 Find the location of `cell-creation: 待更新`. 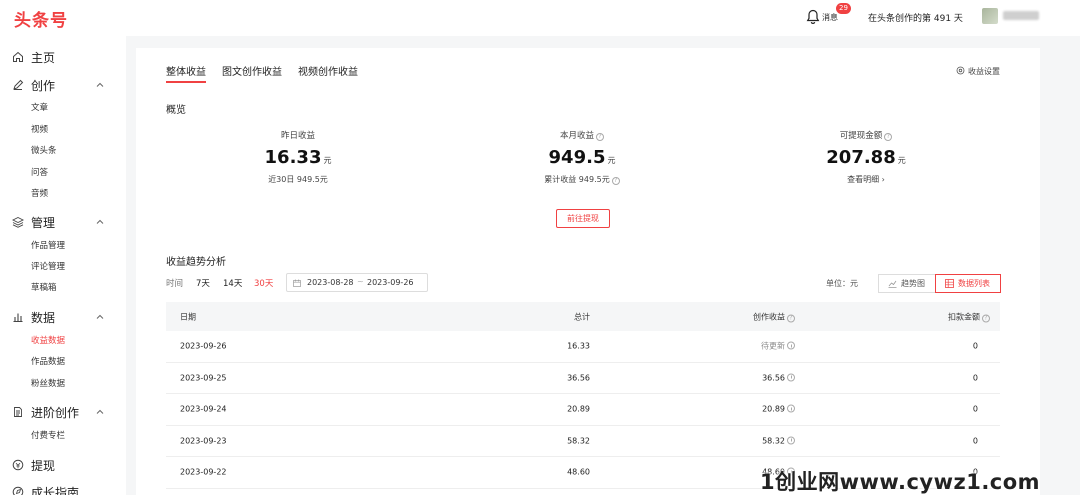

cell-creation: 待更新 is located at coordinates (773, 346).